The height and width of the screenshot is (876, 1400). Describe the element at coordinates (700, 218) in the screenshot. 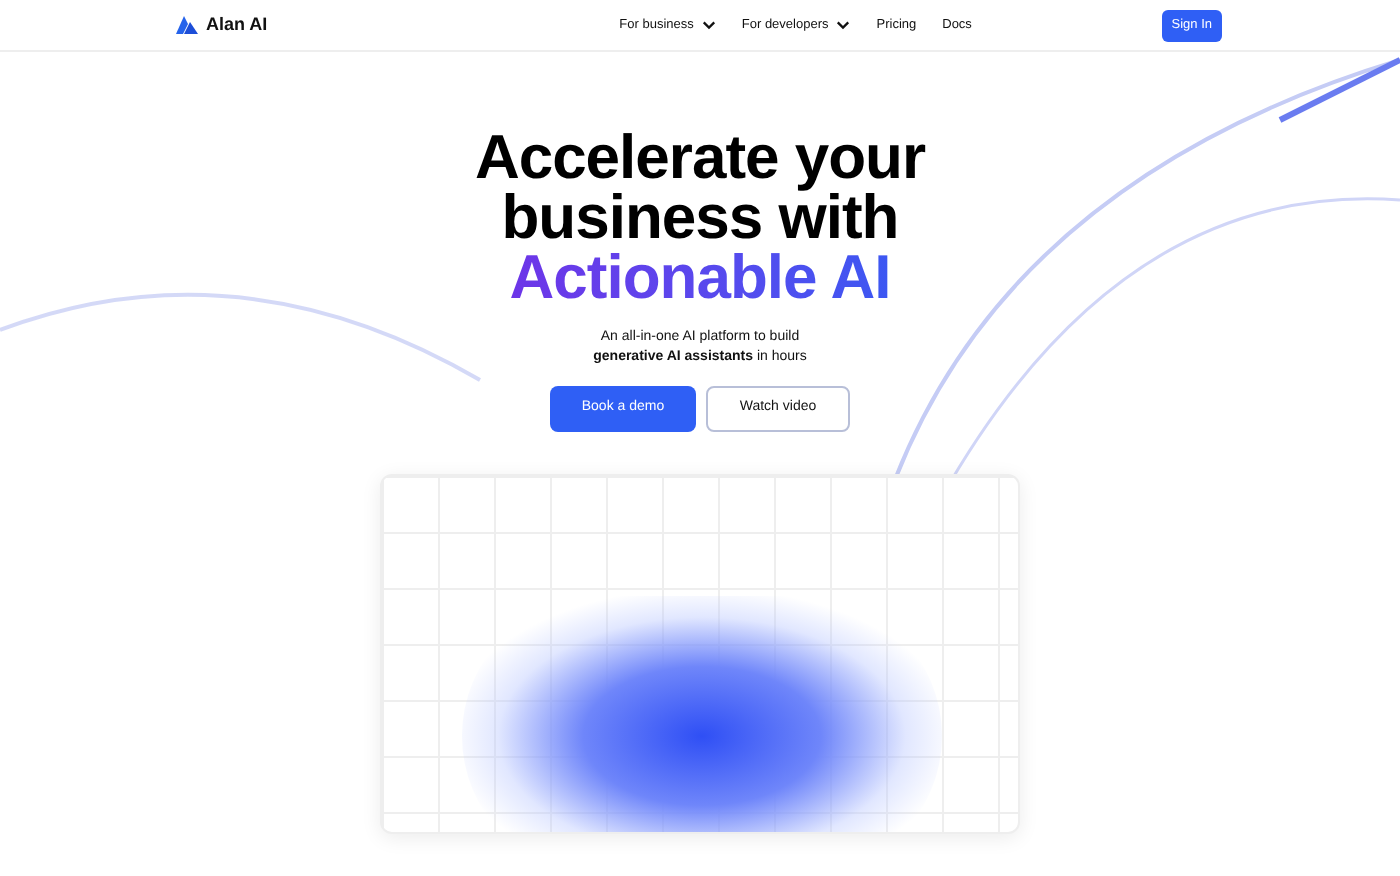

I see `hero-title: business with` at that location.